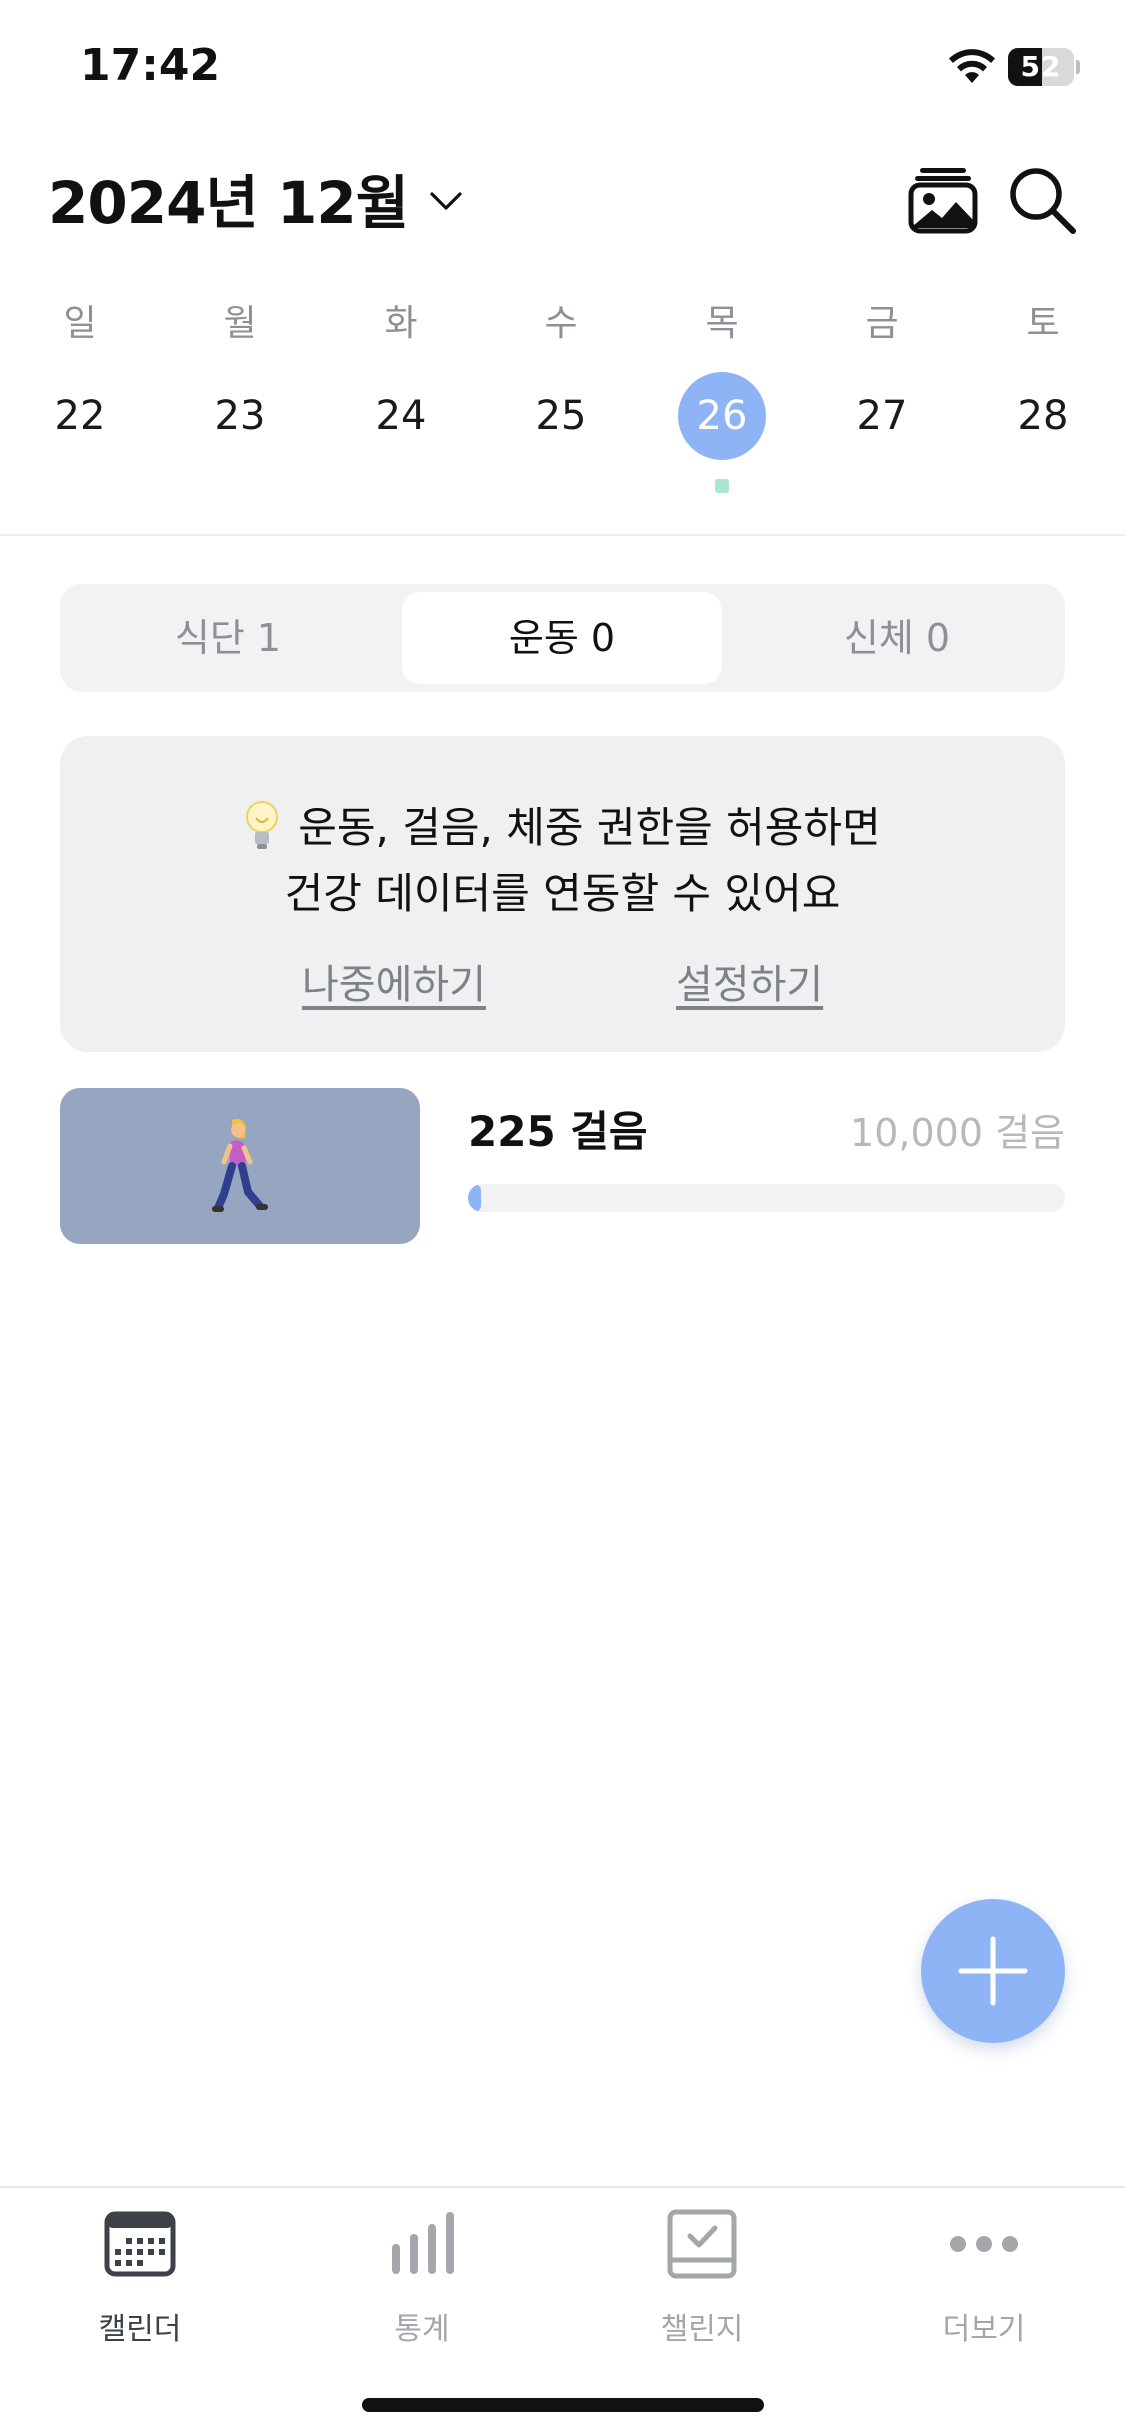 Image resolution: width=1125 pixels, height=2436 pixels. What do you see at coordinates (957, 1133) in the screenshot?
I see `steps-goal: 10,000 걸음` at bounding box center [957, 1133].